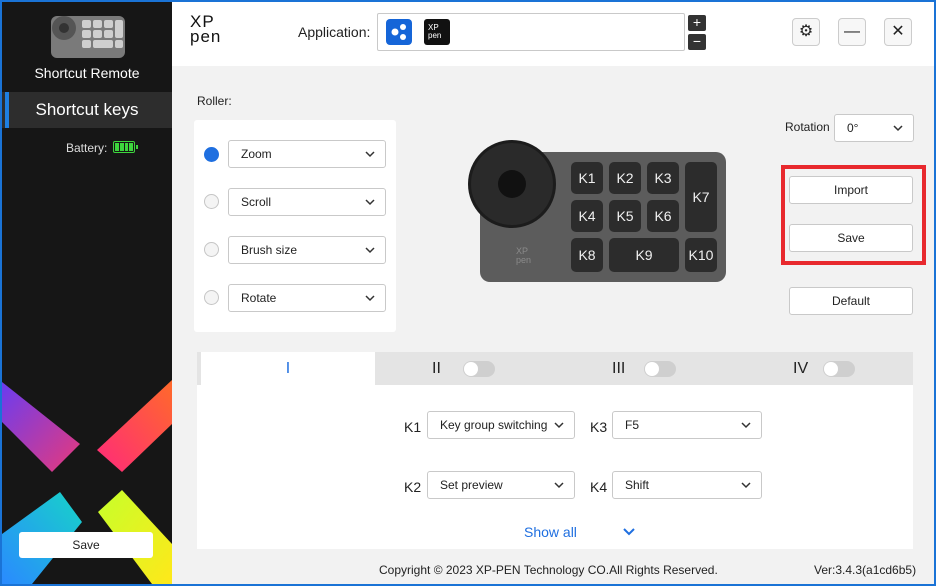 The width and height of the screenshot is (936, 586). What do you see at coordinates (211, 297) in the screenshot?
I see `roller-radio-rotate` at bounding box center [211, 297].